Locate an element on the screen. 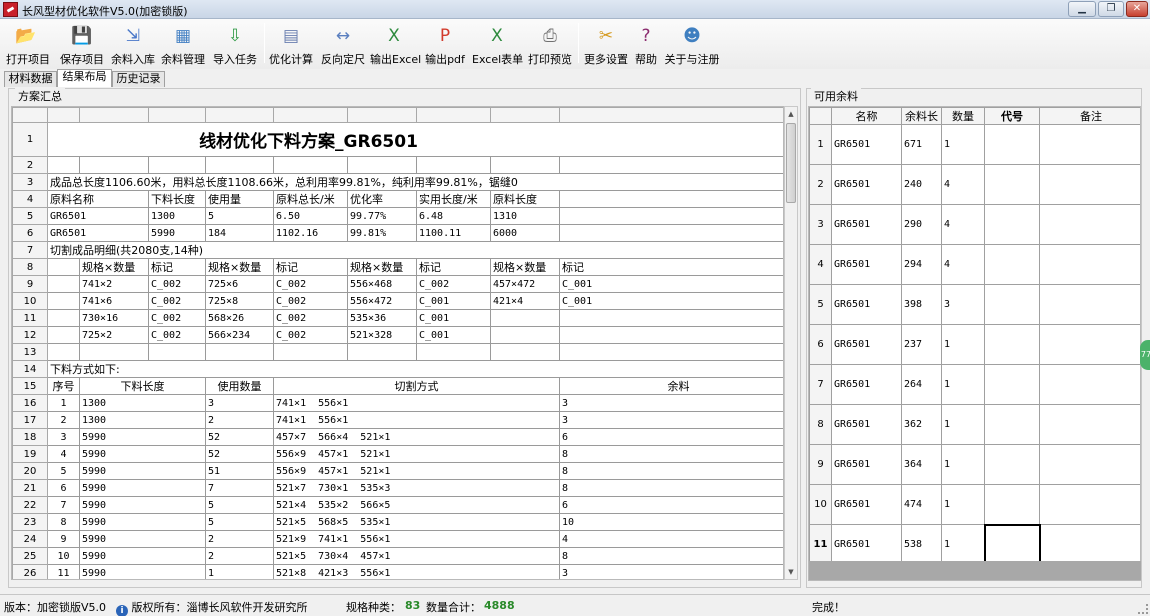  toolbar-button-calculator: ▤ 优化计算 is located at coordinates (291, 43).